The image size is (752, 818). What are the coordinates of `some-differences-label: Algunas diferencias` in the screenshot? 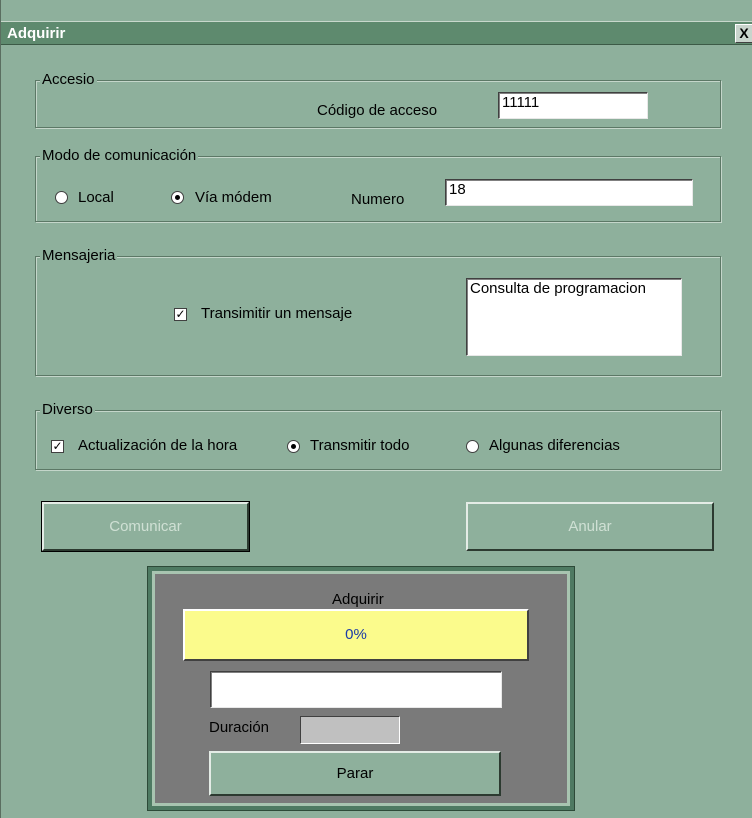 It's located at (554, 445).